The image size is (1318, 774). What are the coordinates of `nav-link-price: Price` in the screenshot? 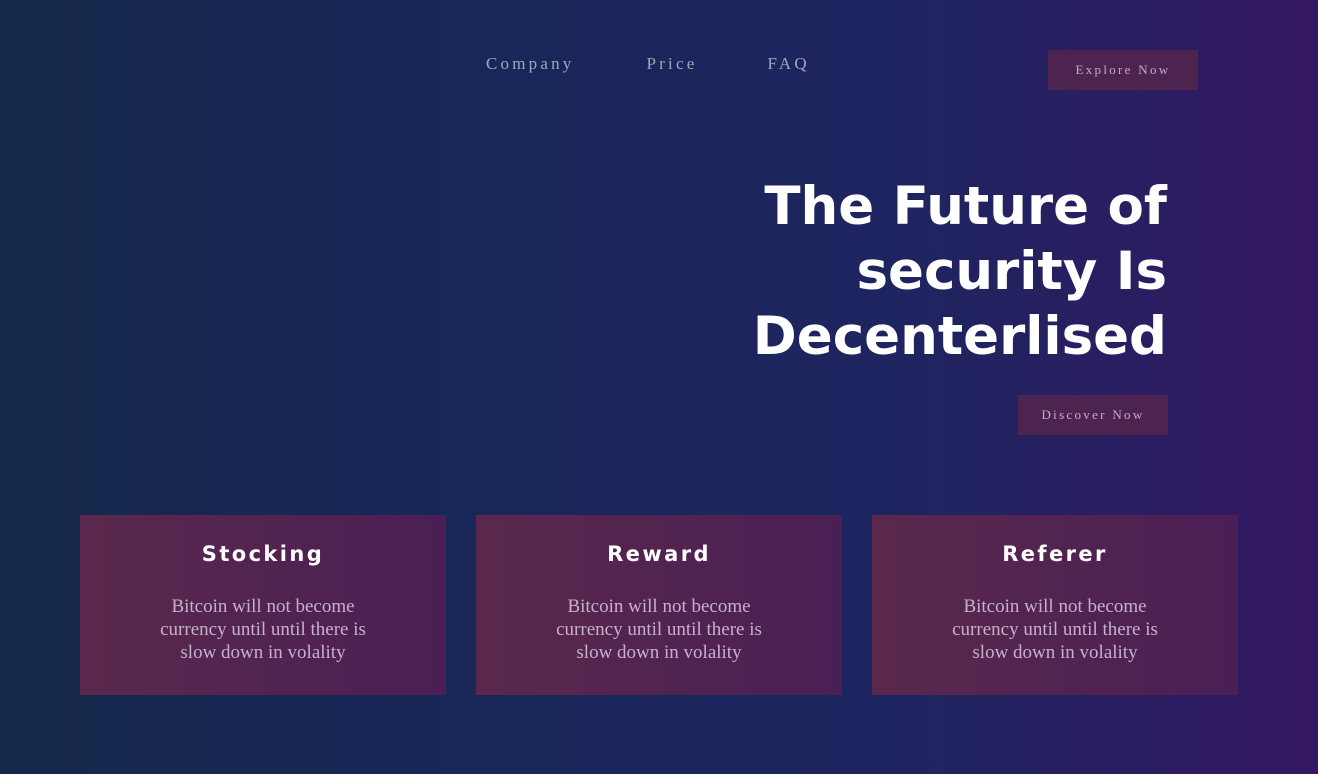 It's located at (672, 64).